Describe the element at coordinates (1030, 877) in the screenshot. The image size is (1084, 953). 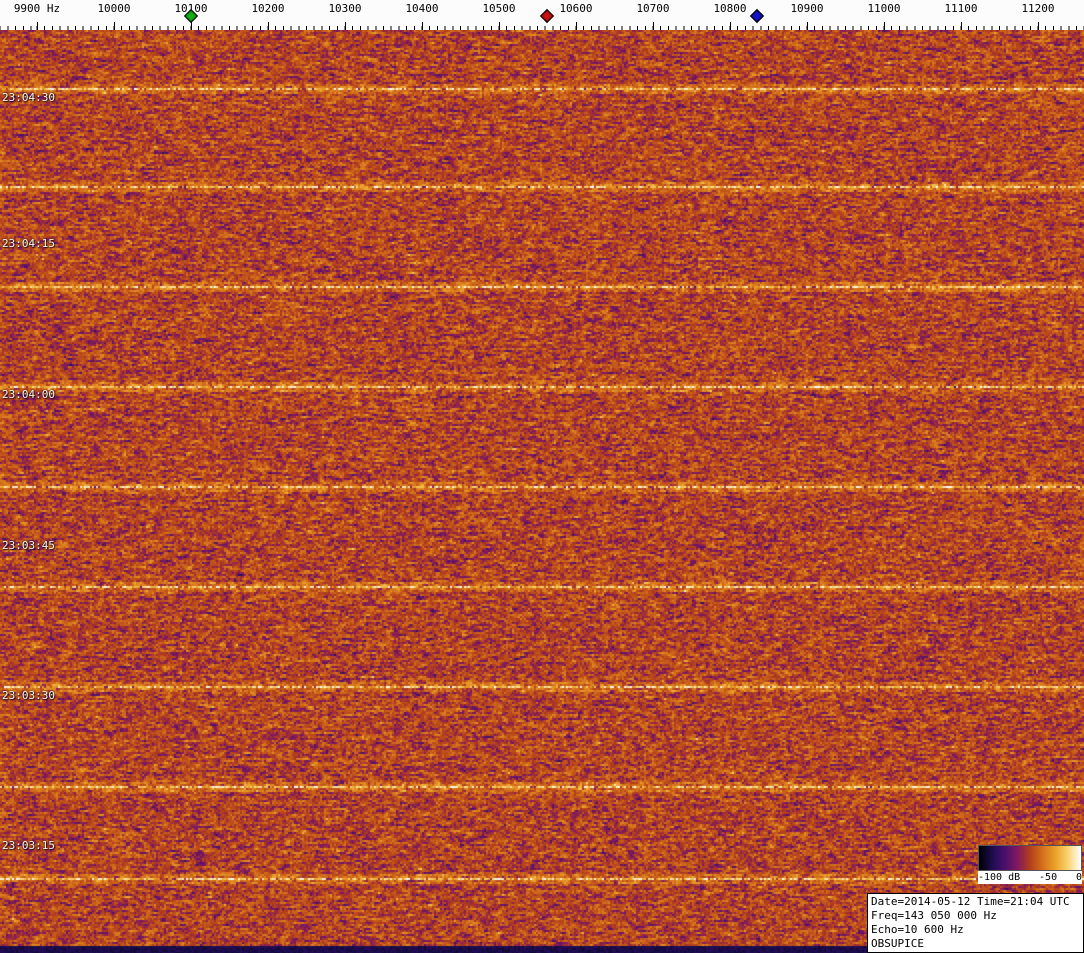
I see `colorbar-labels: -100 dB -50 0` at that location.